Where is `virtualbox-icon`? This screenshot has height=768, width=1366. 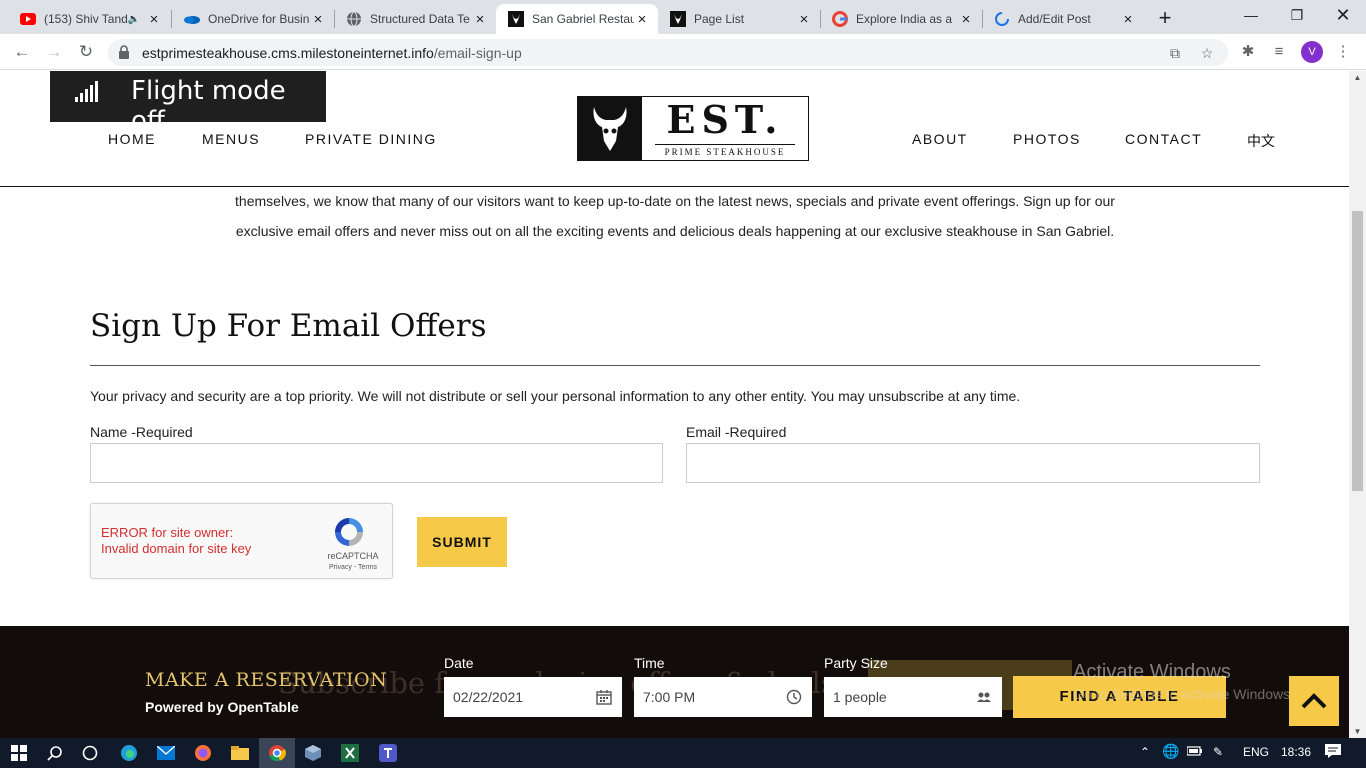 virtualbox-icon is located at coordinates (313, 753).